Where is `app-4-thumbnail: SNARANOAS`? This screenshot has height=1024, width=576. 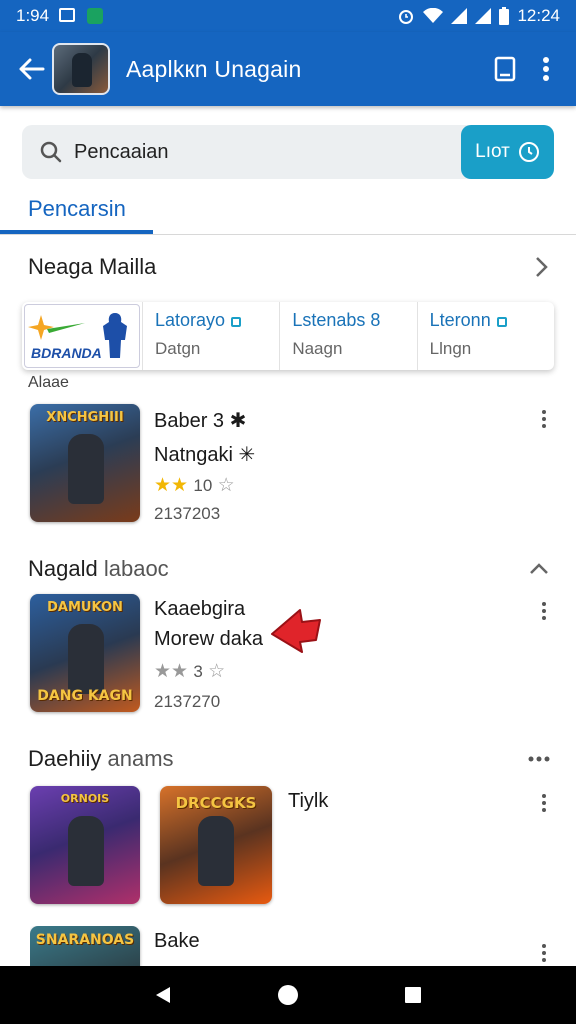 app-4-thumbnail: SNARANOAS is located at coordinates (85, 946).